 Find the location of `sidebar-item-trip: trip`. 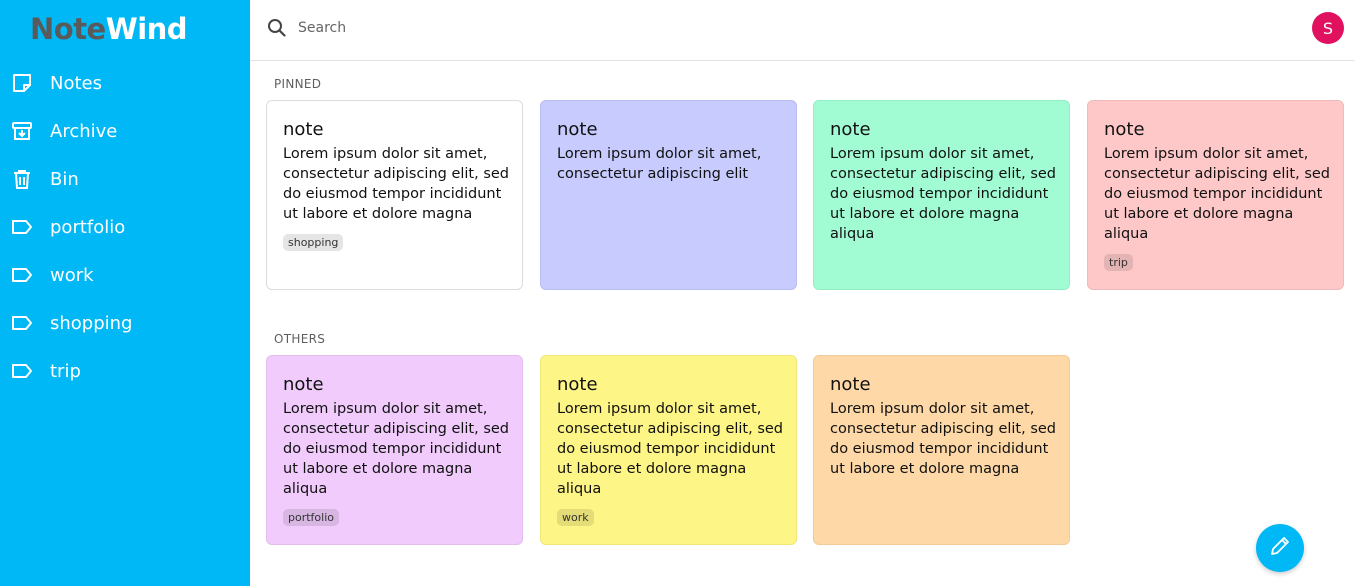

sidebar-item-trip: trip is located at coordinates (125, 371).